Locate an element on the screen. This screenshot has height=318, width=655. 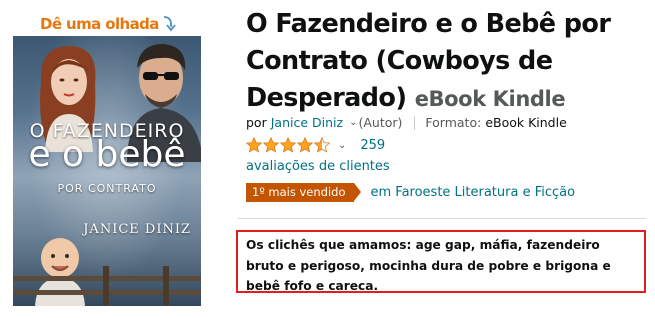
section-divider is located at coordinates (442, 218).